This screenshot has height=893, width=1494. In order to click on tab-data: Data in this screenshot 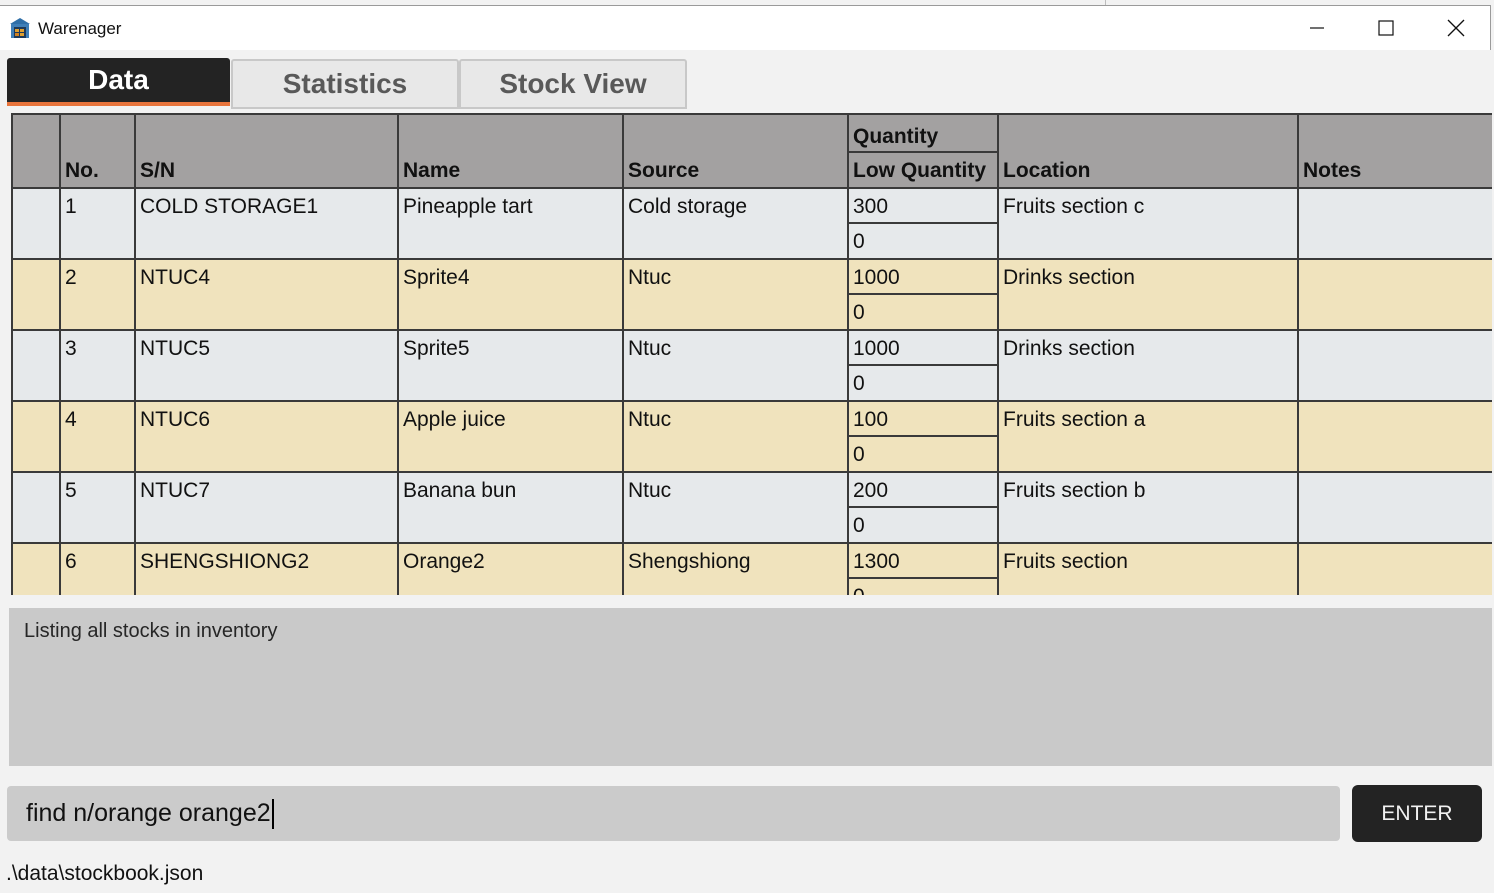, I will do `click(118, 82)`.